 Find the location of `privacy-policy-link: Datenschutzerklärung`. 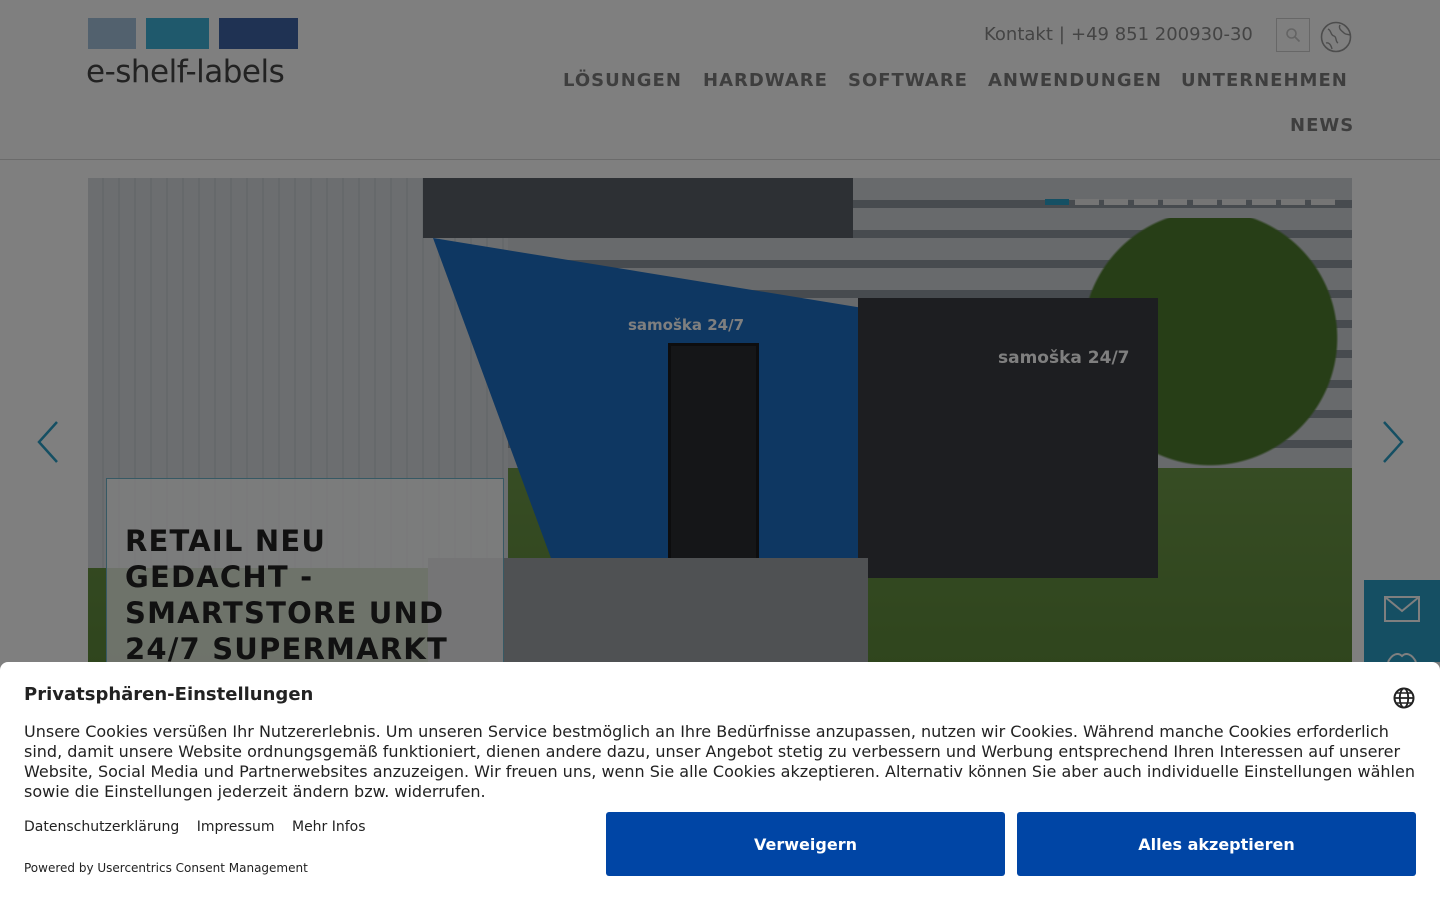

privacy-policy-link: Datenschutzerklärung is located at coordinates (101, 827).